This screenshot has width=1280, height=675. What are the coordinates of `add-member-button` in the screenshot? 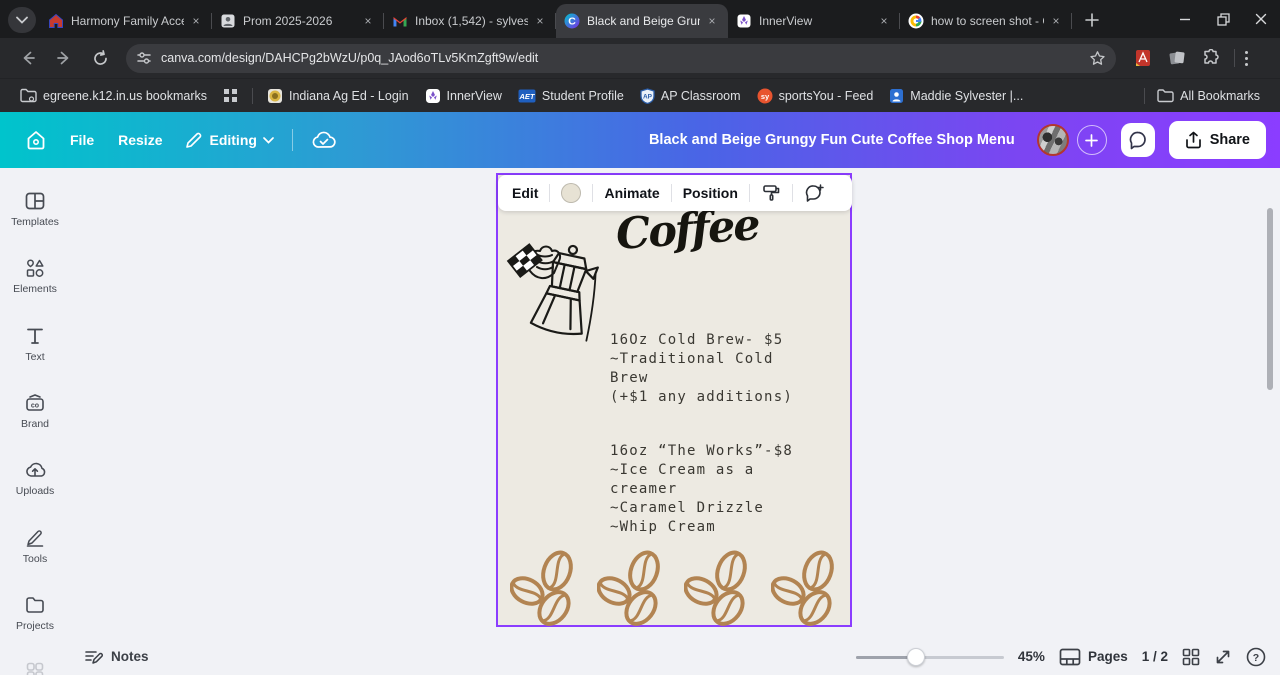 It's located at (1091, 140).